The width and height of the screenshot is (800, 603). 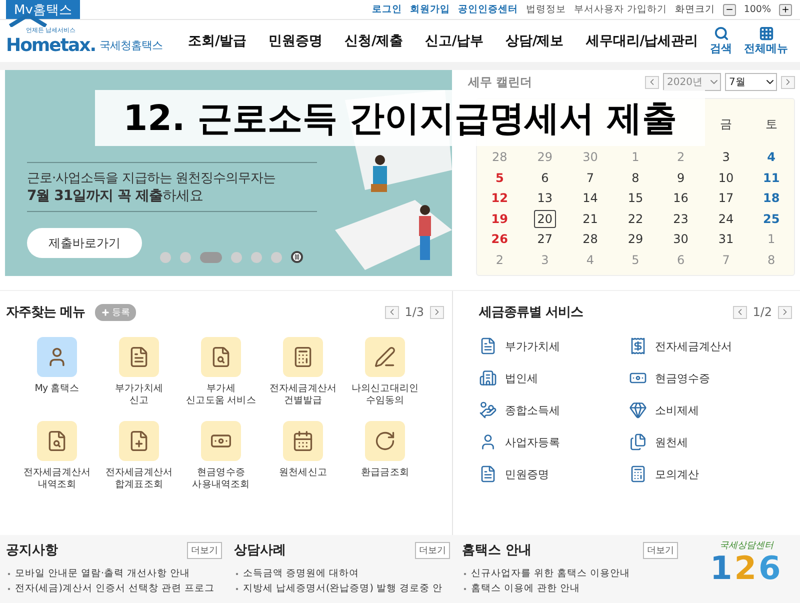 What do you see at coordinates (571, 588) in the screenshot?
I see `board-link: 홈택스 이용에 관한 안내` at bounding box center [571, 588].